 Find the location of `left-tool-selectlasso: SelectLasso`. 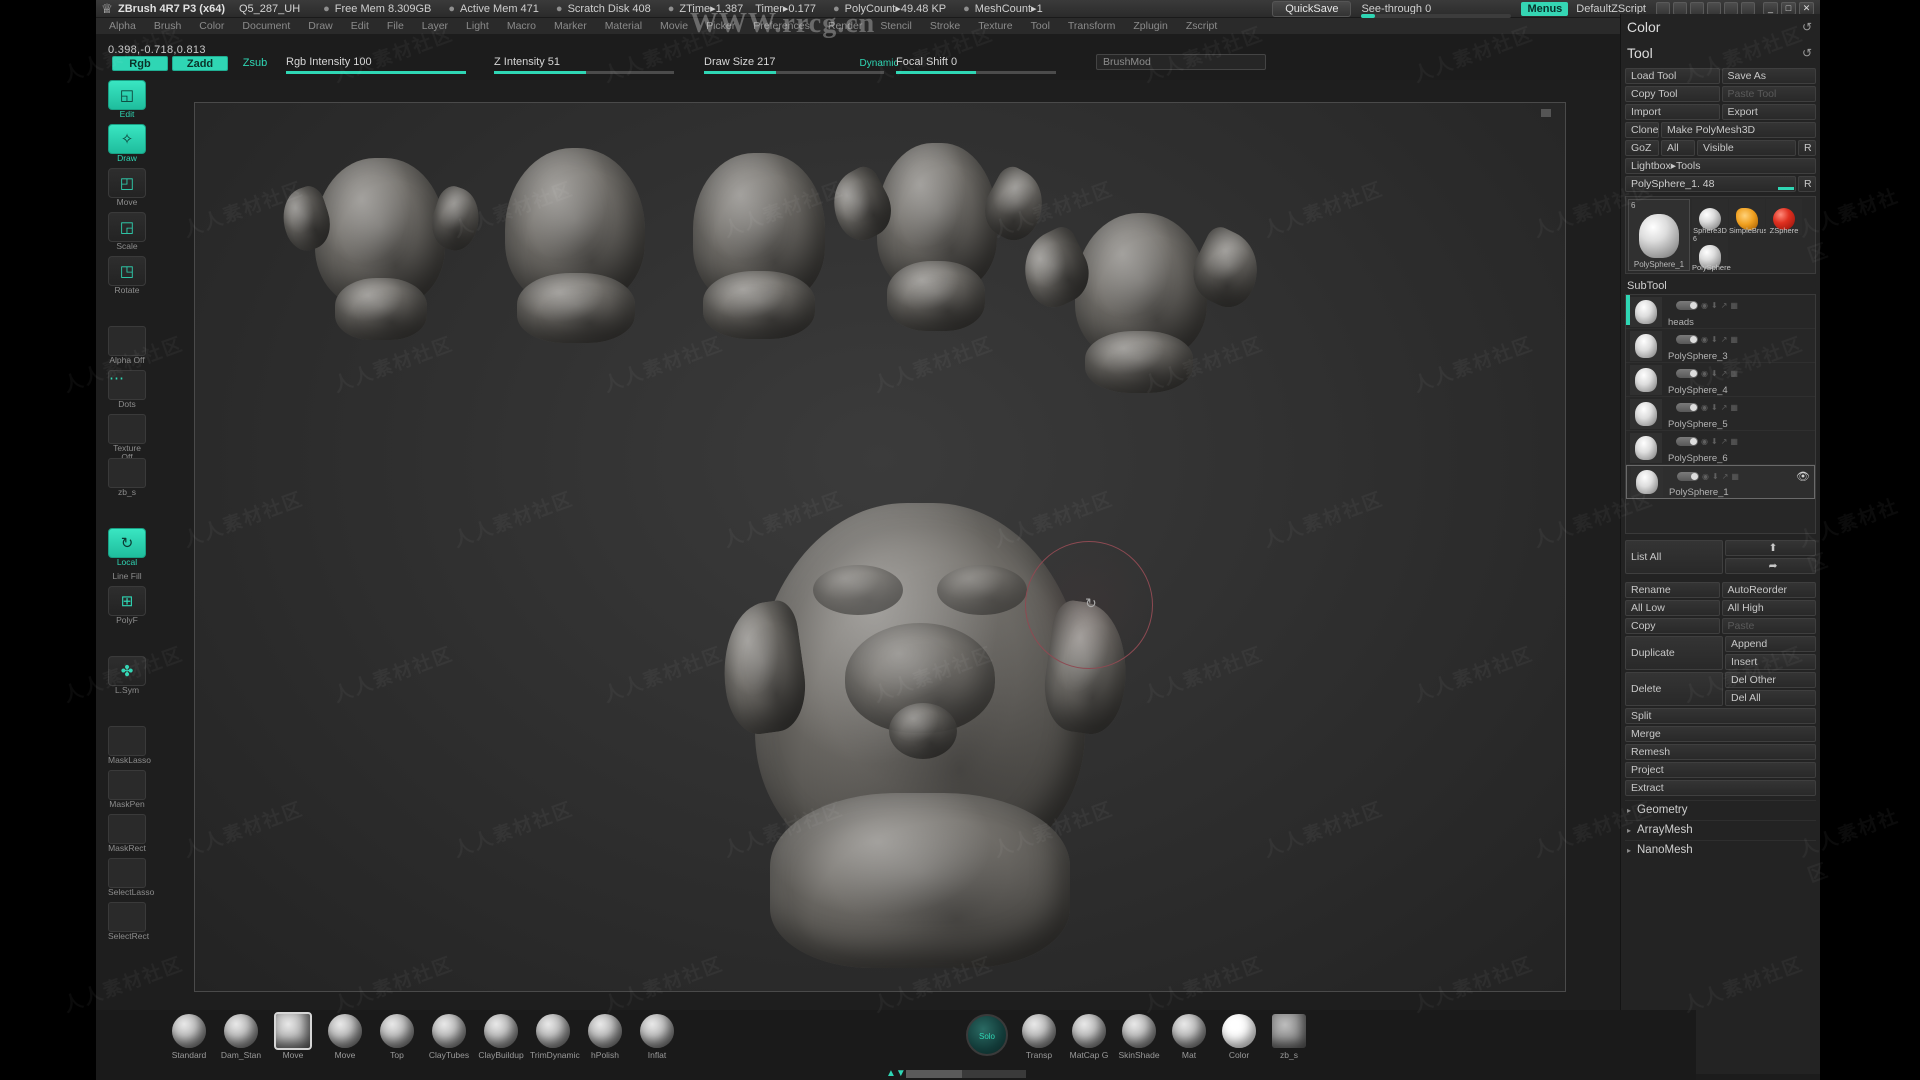

left-tool-selectlasso: SelectLasso is located at coordinates (131, 877).